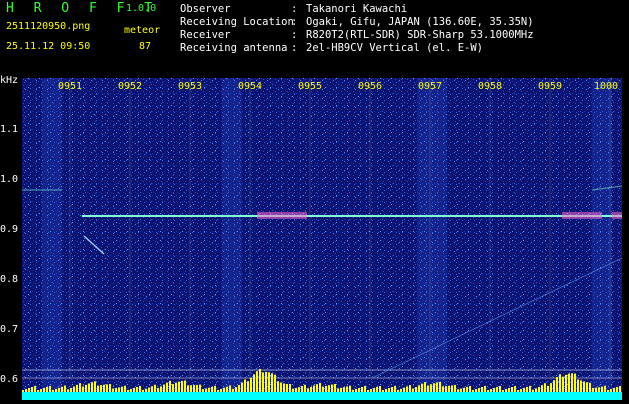 This screenshot has width=629, height=404. I want to click on datetime: 25.11.12 09:50, so click(48, 46).